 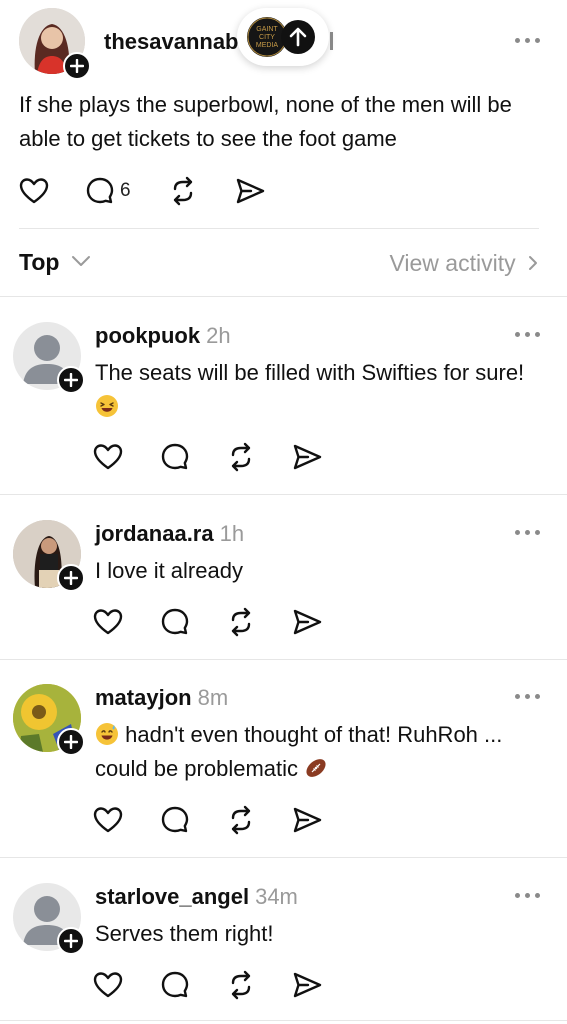 What do you see at coordinates (107, 406) in the screenshot?
I see `laughing-emoji-icon` at bounding box center [107, 406].